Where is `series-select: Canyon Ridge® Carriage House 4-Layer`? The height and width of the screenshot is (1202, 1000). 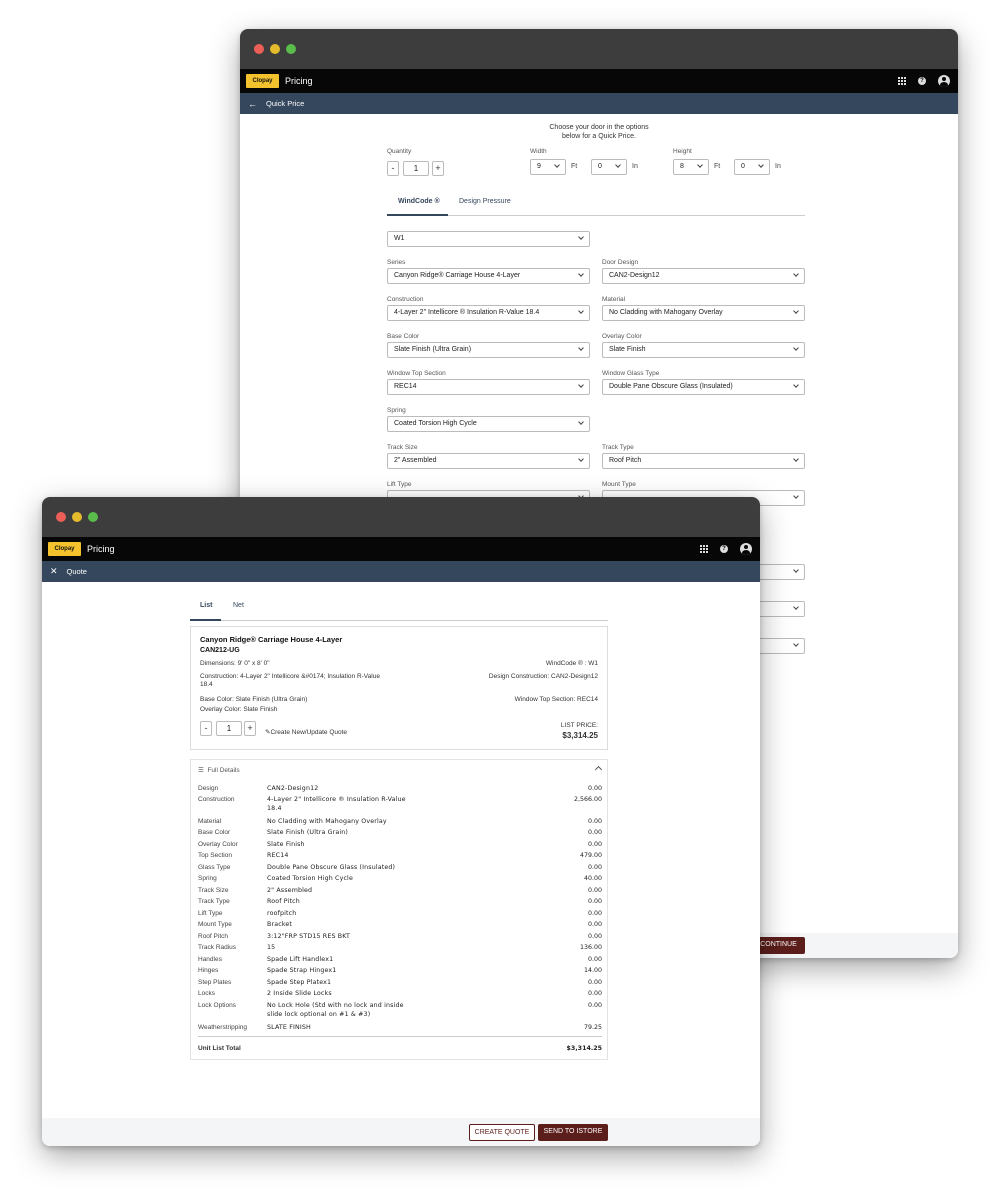
series-select: Canyon Ridge® Carriage House 4-Layer is located at coordinates (488, 276).